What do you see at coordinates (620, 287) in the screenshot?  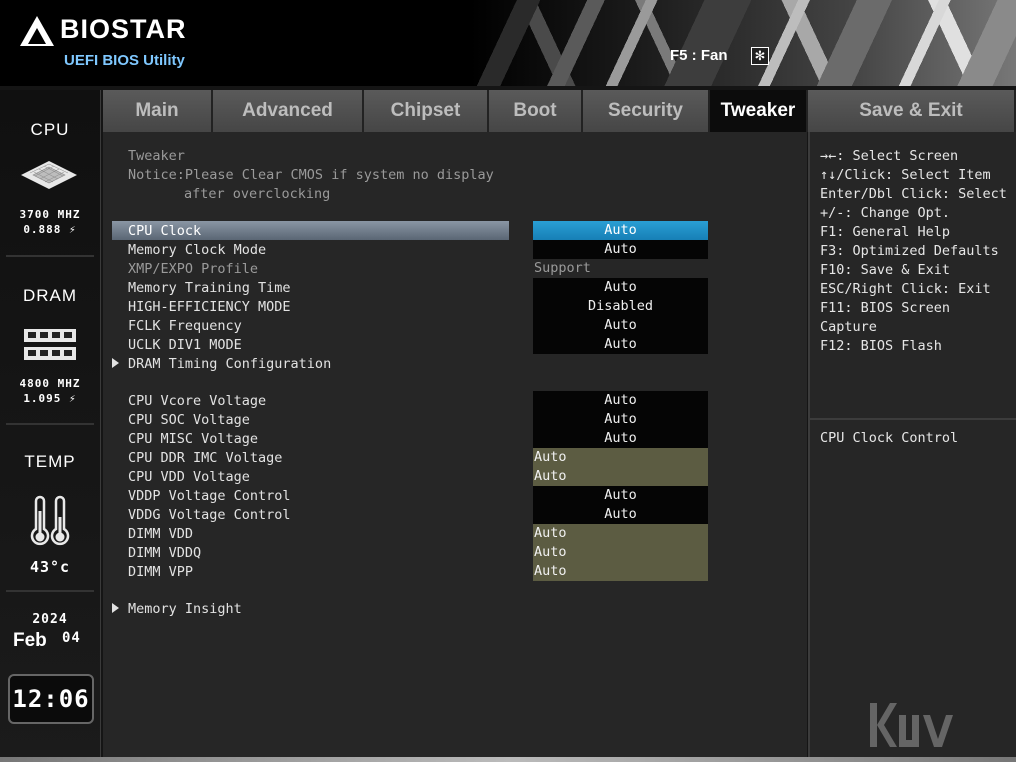 I see `value-memory-training-time: Auto` at bounding box center [620, 287].